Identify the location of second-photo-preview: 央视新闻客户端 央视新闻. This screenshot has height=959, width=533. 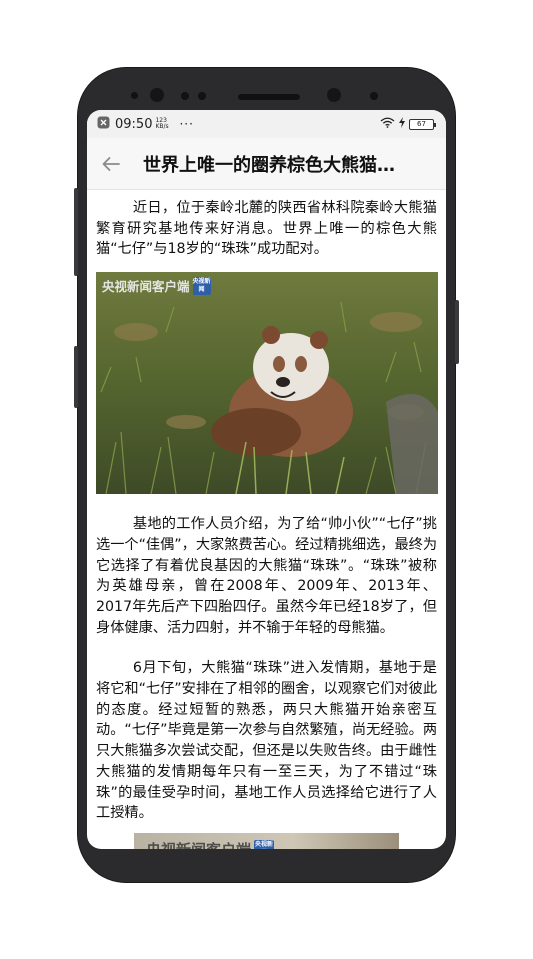
(266, 841).